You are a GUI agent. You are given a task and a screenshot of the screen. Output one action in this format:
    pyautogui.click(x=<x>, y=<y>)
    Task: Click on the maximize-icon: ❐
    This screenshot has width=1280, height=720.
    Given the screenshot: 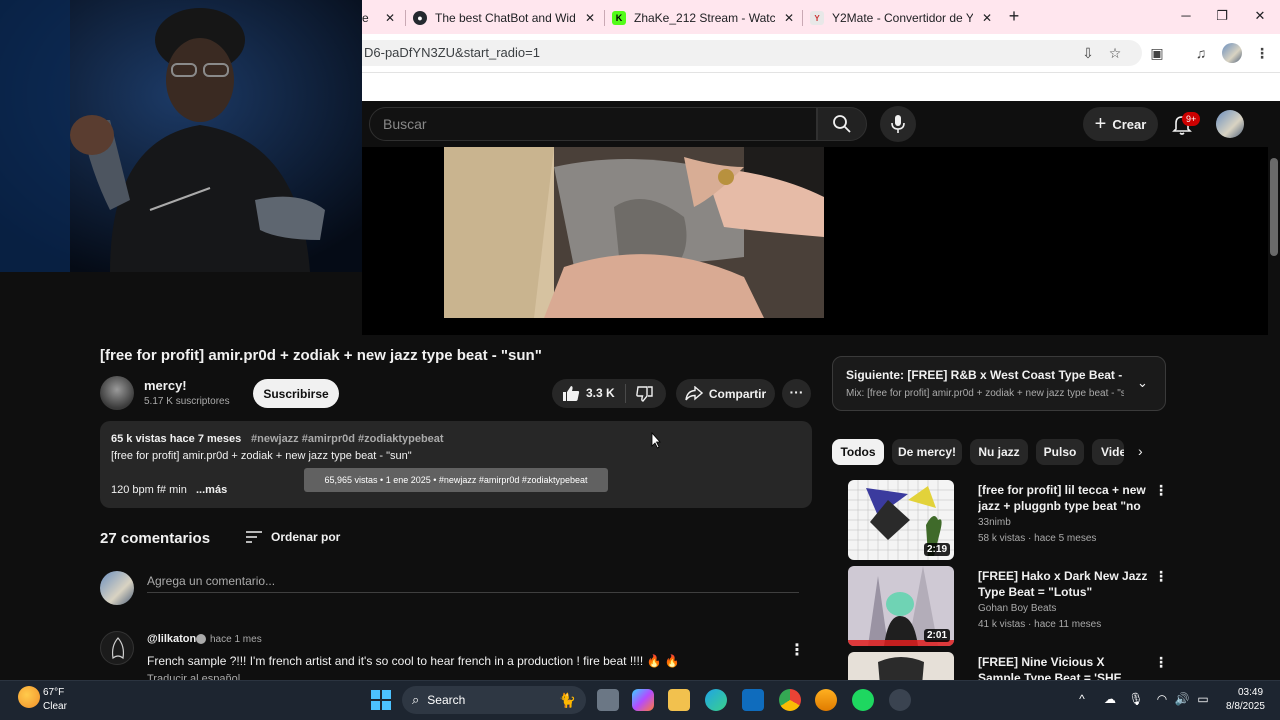 What is the action you would take?
    pyautogui.click(x=1222, y=16)
    